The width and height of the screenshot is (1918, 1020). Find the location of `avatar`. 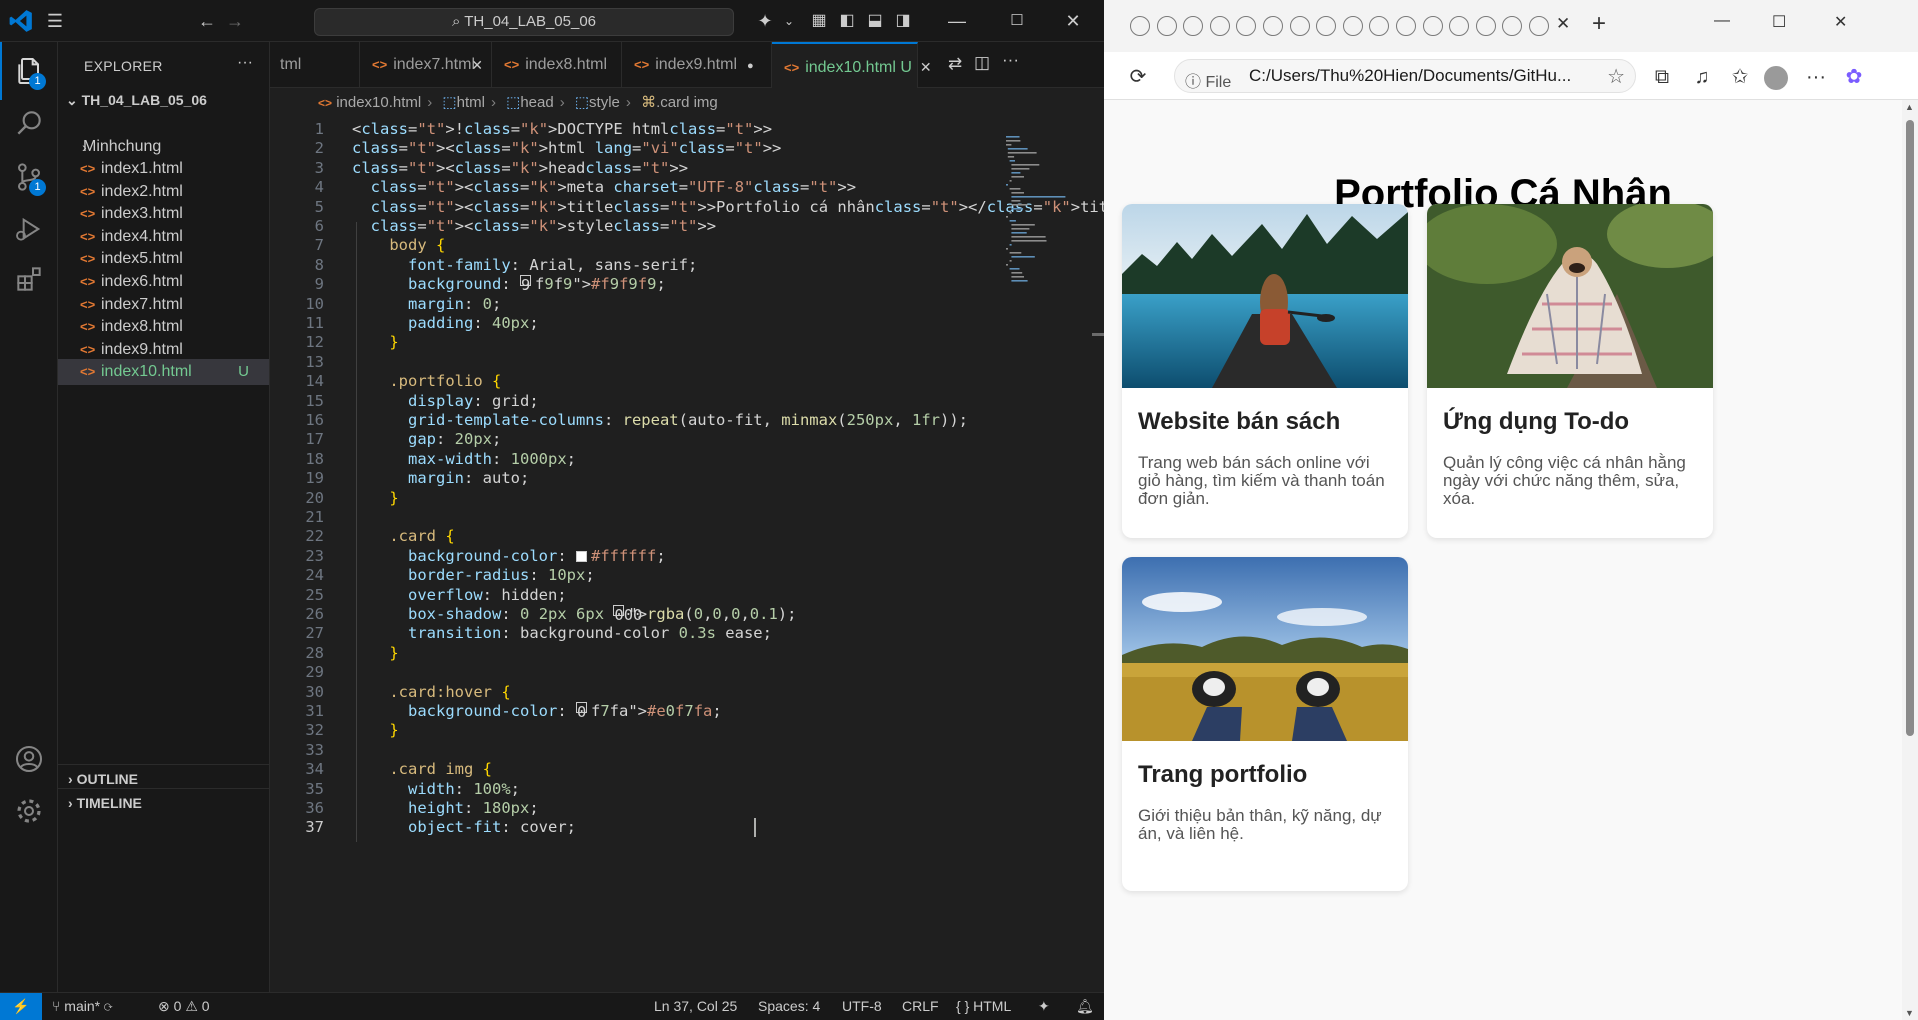

avatar is located at coordinates (1776, 77).